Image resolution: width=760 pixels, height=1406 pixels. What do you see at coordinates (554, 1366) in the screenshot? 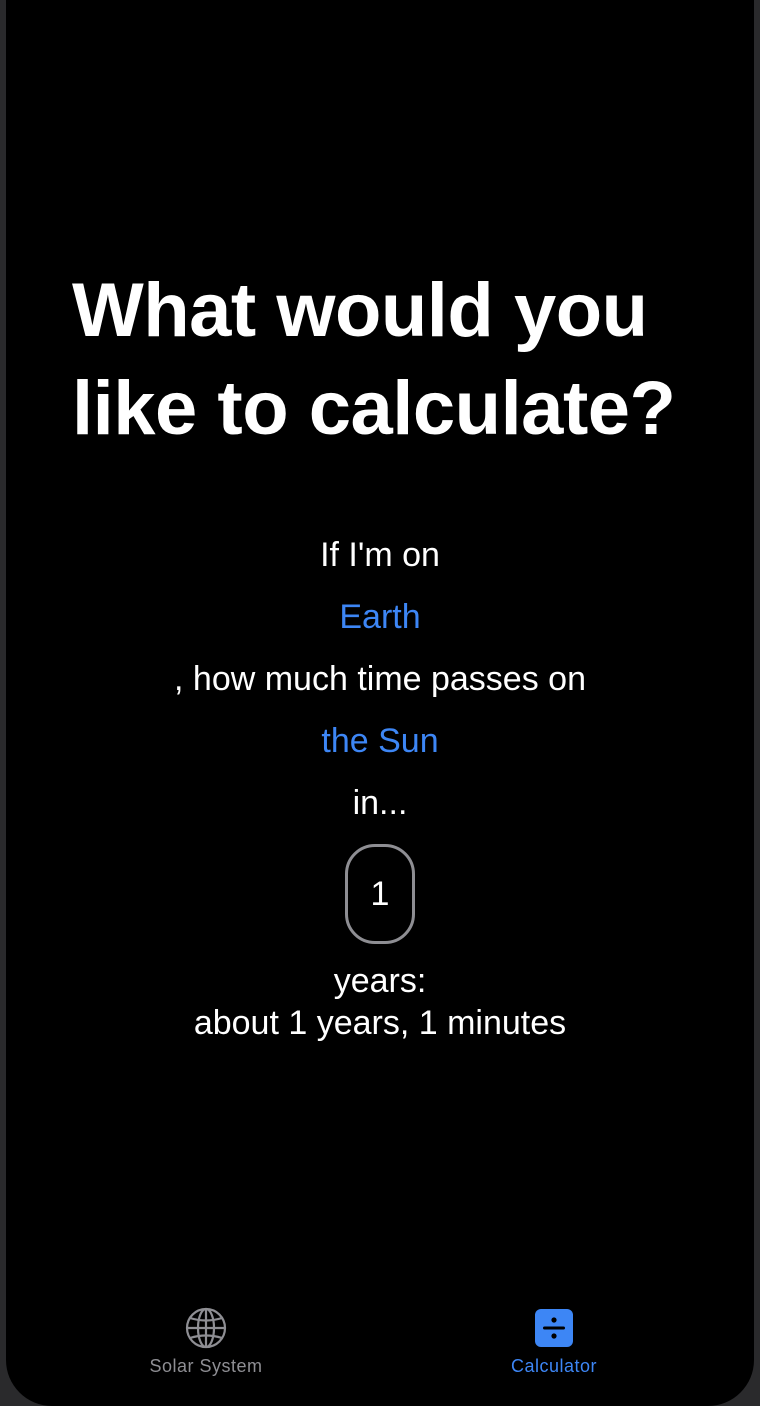
I see `tab-calculator-label: Calculator` at bounding box center [554, 1366].